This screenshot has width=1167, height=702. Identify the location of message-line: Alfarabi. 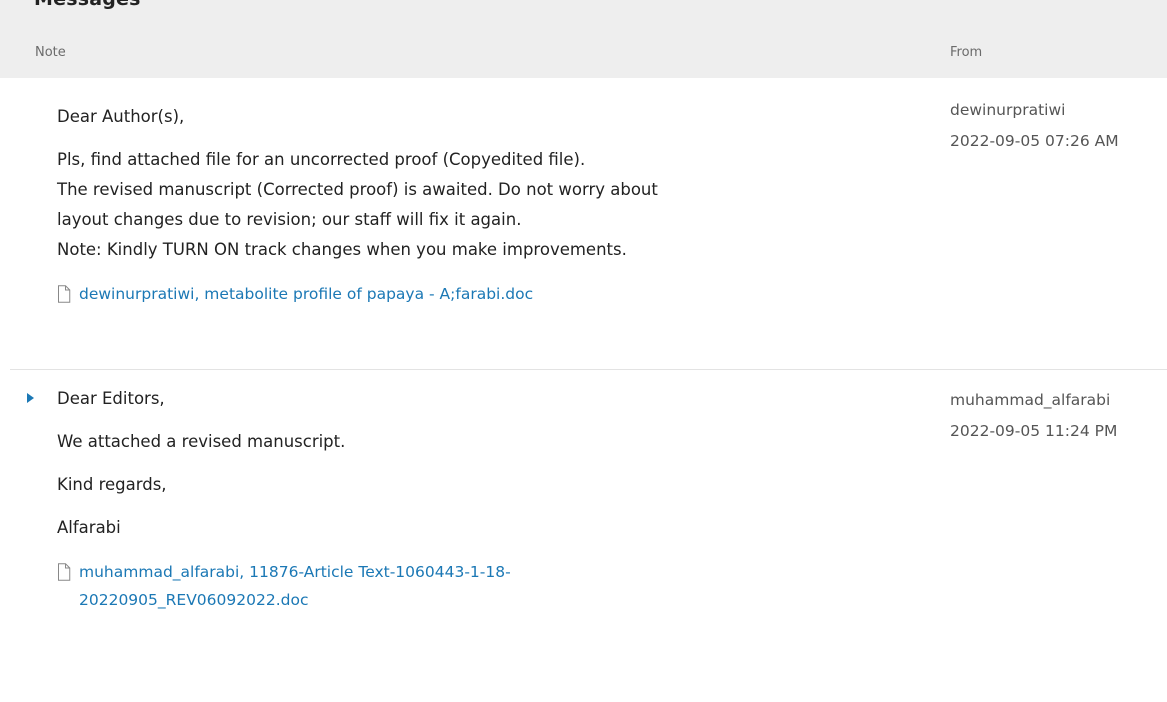
(89, 527).